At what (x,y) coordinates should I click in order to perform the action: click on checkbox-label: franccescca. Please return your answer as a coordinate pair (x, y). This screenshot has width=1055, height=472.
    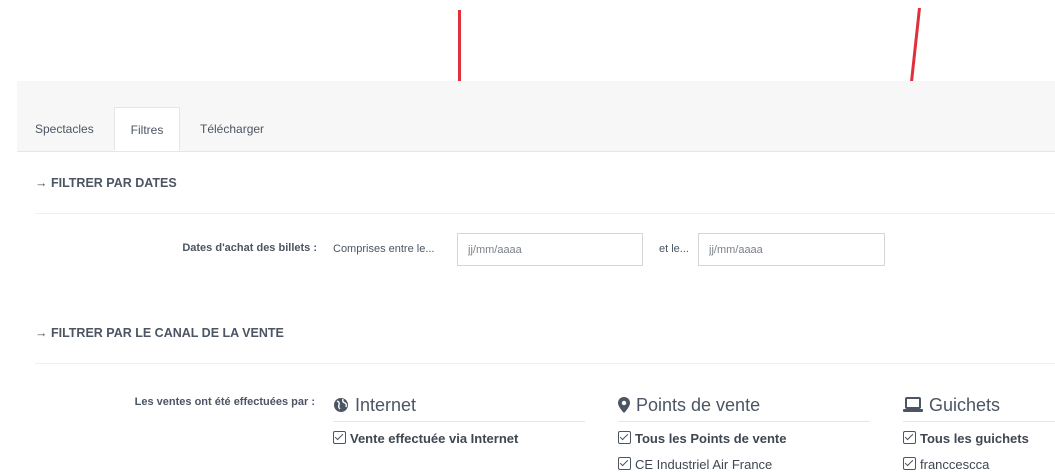
    Looking at the image, I should click on (955, 464).